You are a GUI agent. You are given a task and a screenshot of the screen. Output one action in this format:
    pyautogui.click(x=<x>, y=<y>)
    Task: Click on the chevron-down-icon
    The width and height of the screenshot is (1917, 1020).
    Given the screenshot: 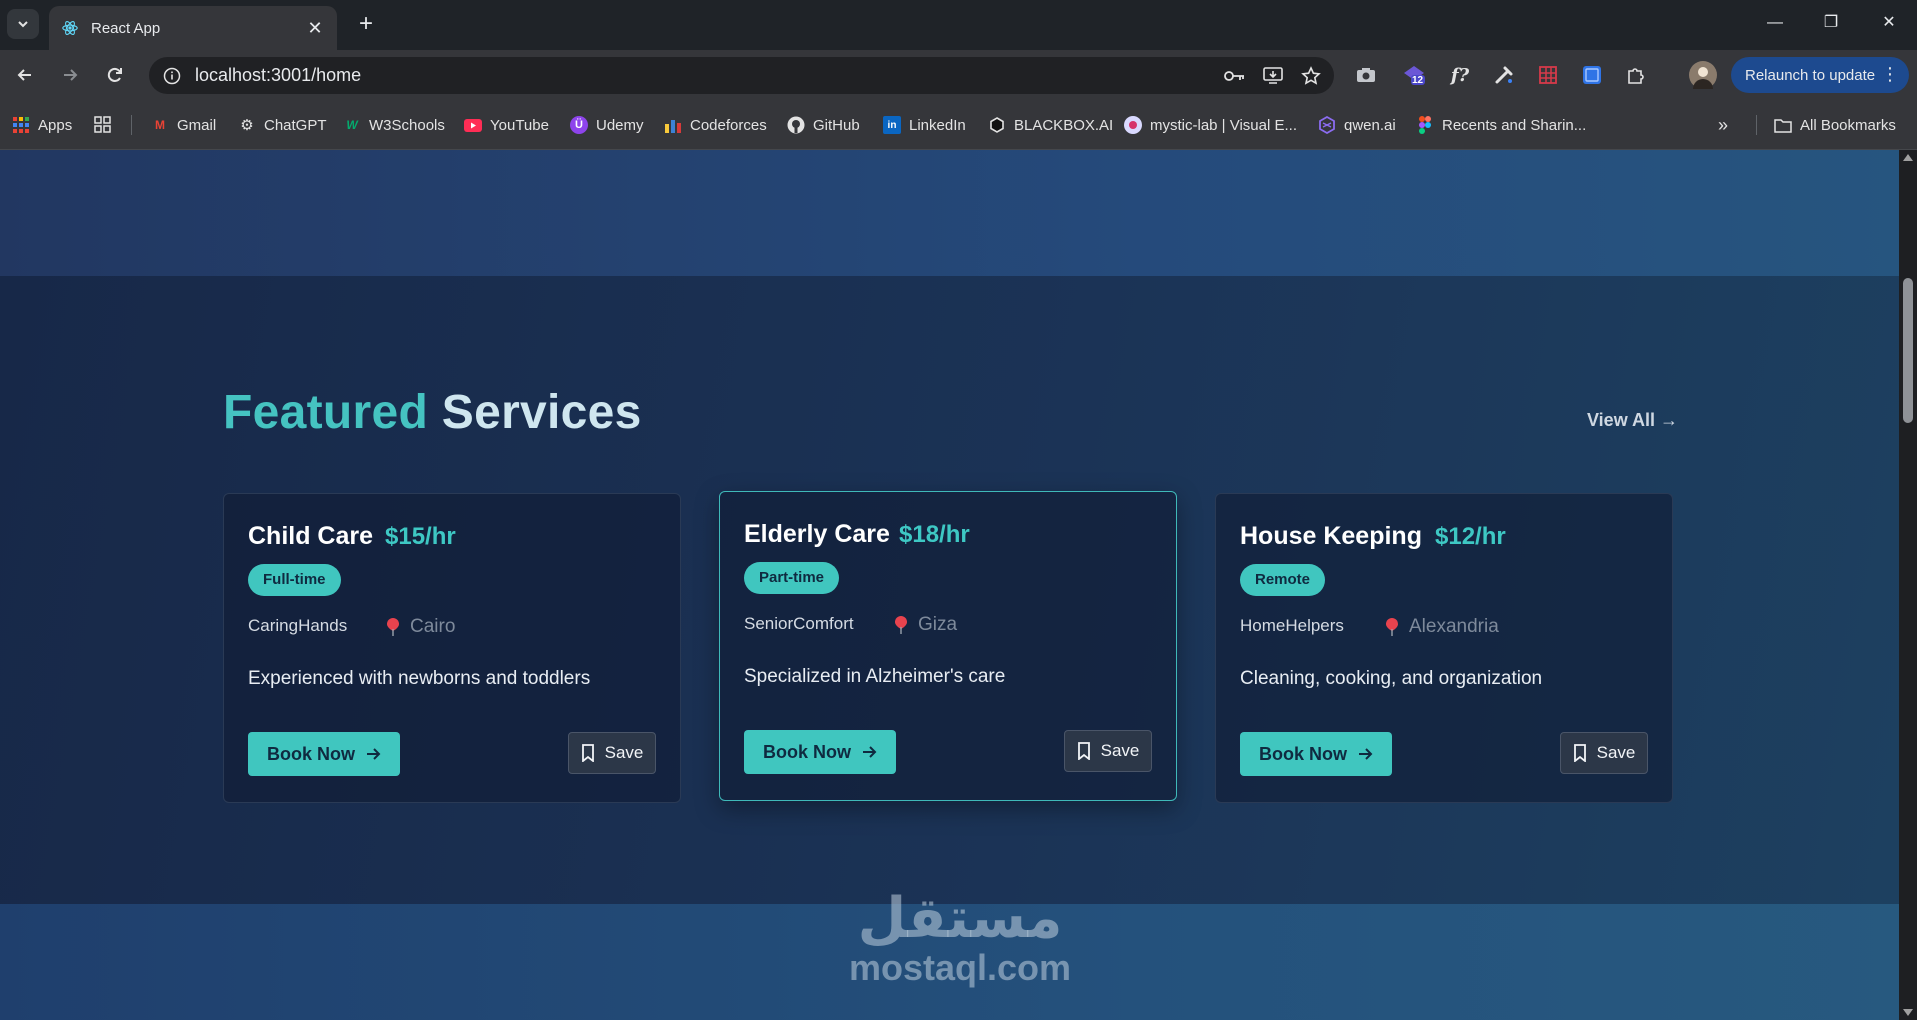 What is the action you would take?
    pyautogui.click(x=23, y=24)
    